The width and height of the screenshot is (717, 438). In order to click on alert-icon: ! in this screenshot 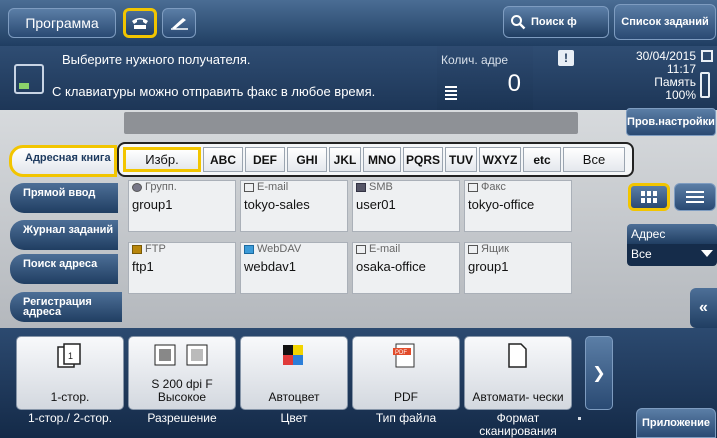, I will do `click(566, 58)`.